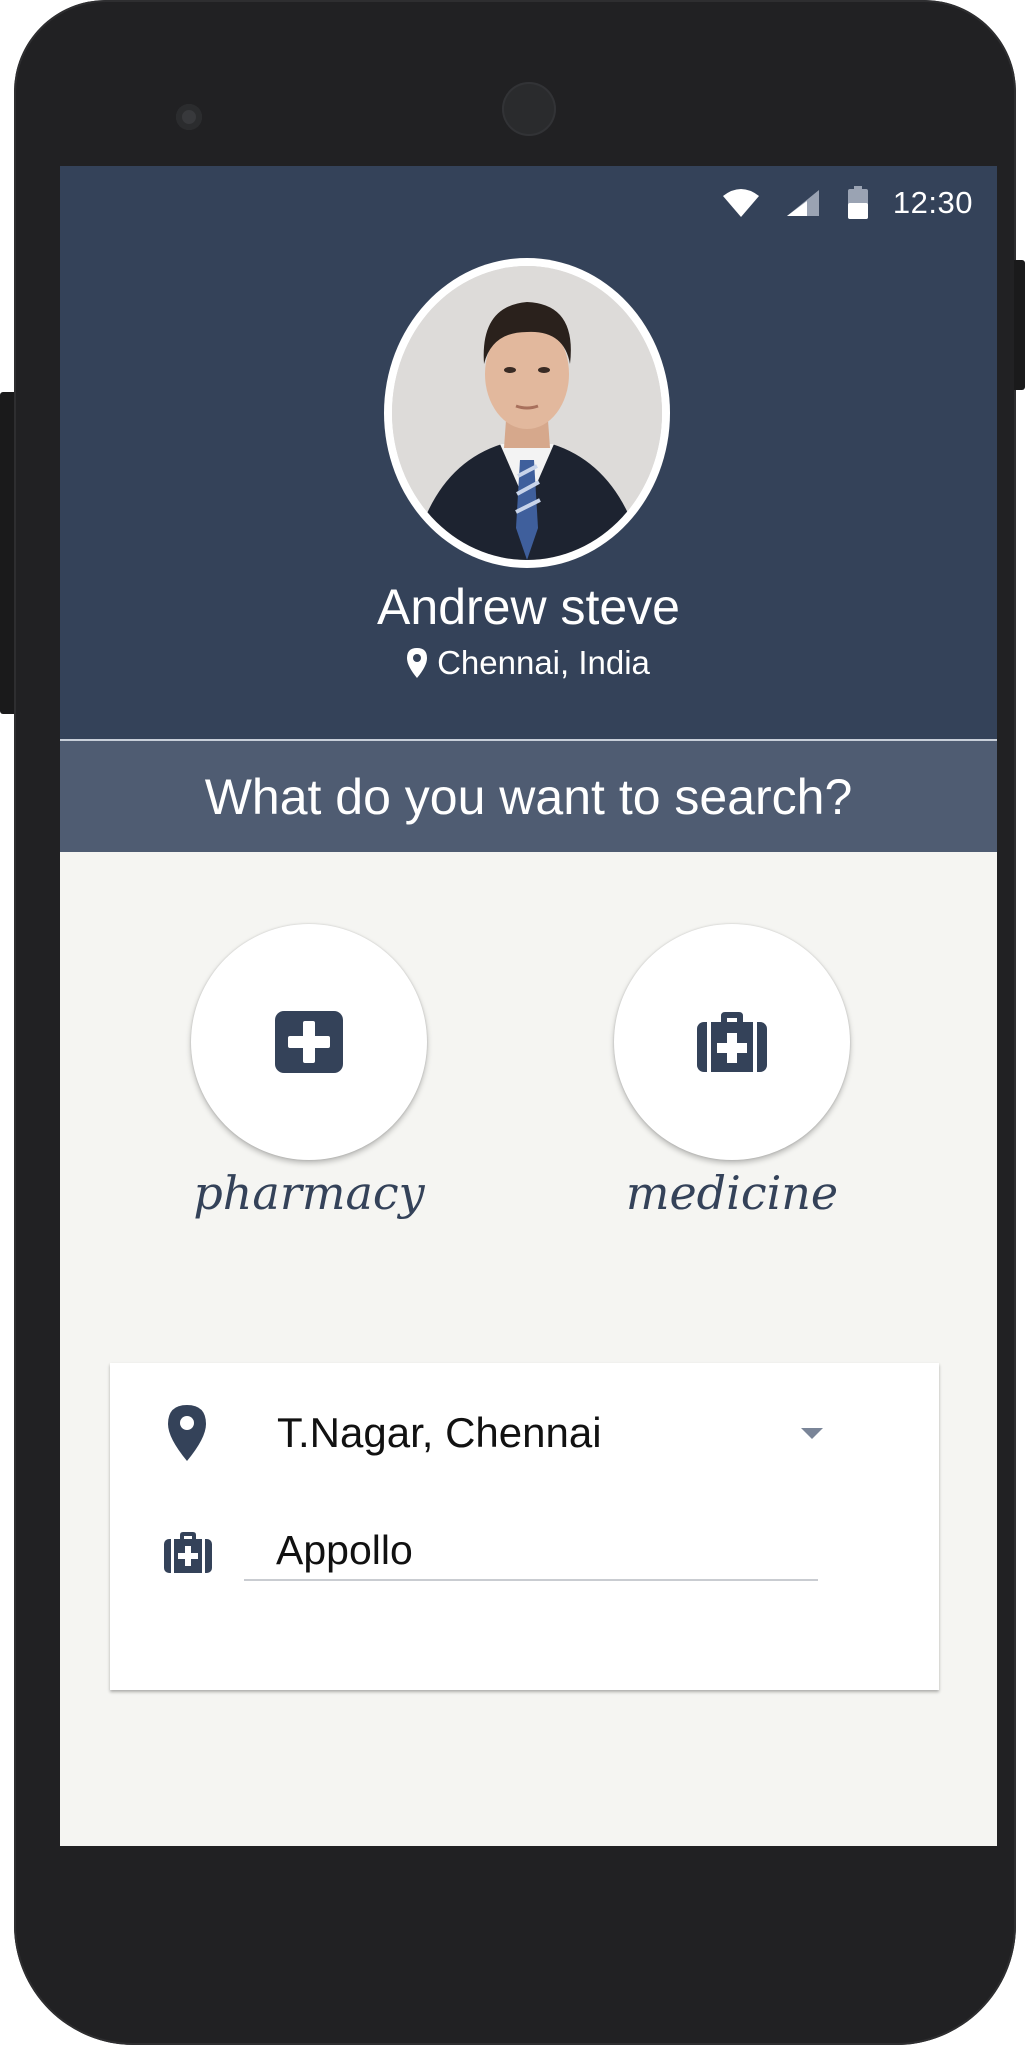  What do you see at coordinates (528, 795) in the screenshot?
I see `search-prompt-banner: What do you want to search?` at bounding box center [528, 795].